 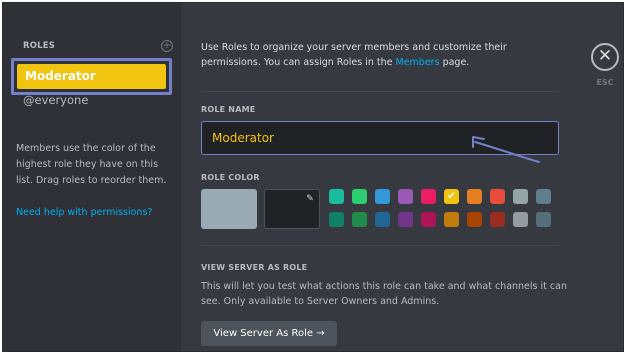 I want to click on color-swatch-grid, so click(x=444, y=209).